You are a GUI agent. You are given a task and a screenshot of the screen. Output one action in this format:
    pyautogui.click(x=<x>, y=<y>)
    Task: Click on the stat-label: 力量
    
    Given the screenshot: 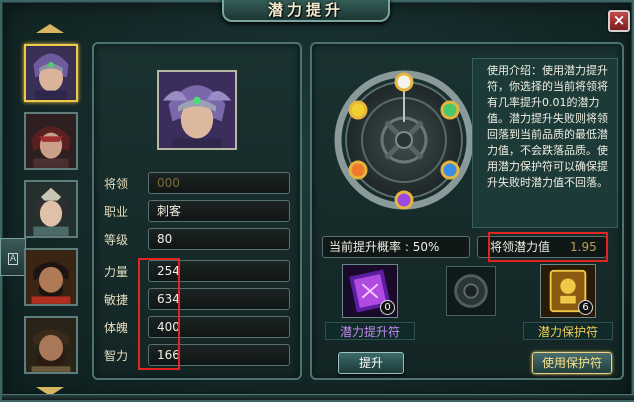 What is the action you would take?
    pyautogui.click(x=116, y=272)
    